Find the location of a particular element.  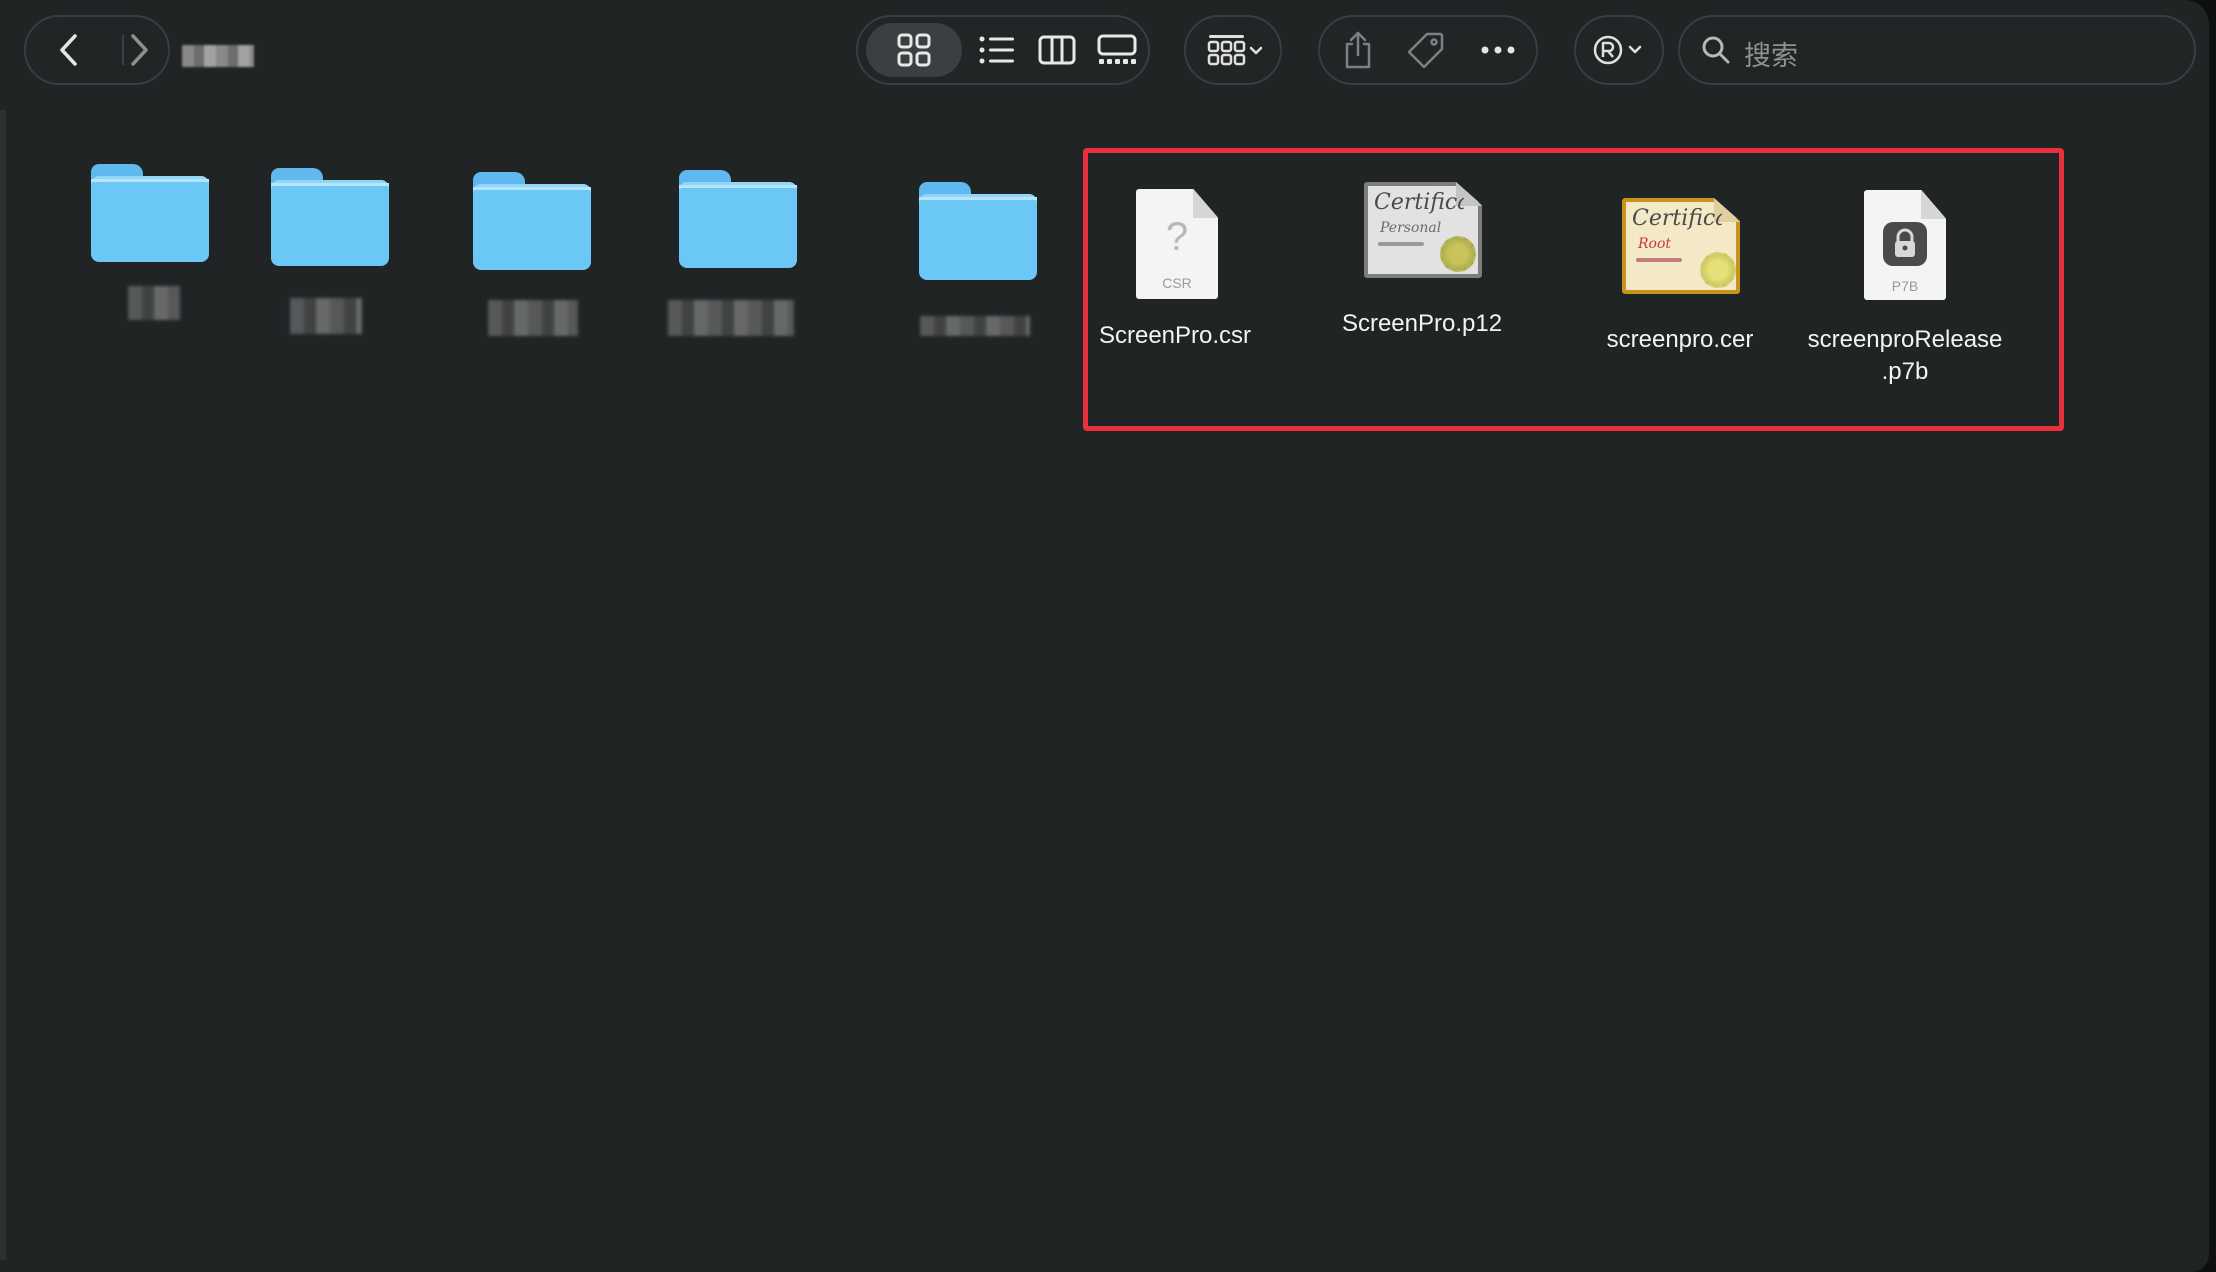

navigation-buttons is located at coordinates (97, 50).